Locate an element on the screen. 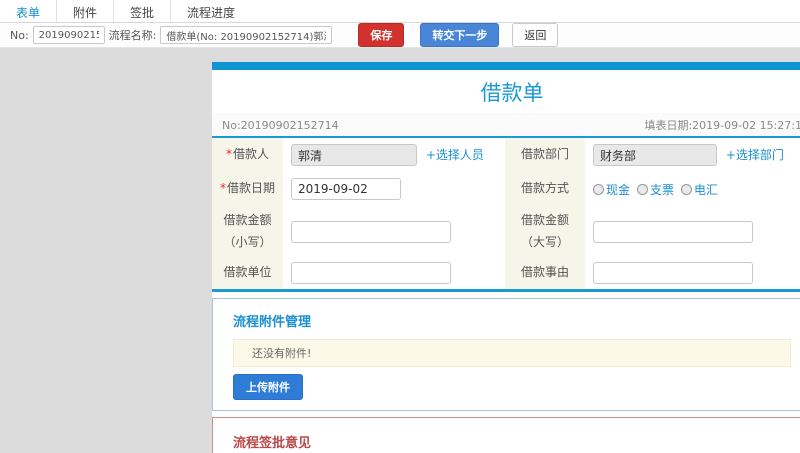 Image resolution: width=800 pixels, height=453 pixels. amount-upper-label: 借款金额（大写） is located at coordinates (544, 231).